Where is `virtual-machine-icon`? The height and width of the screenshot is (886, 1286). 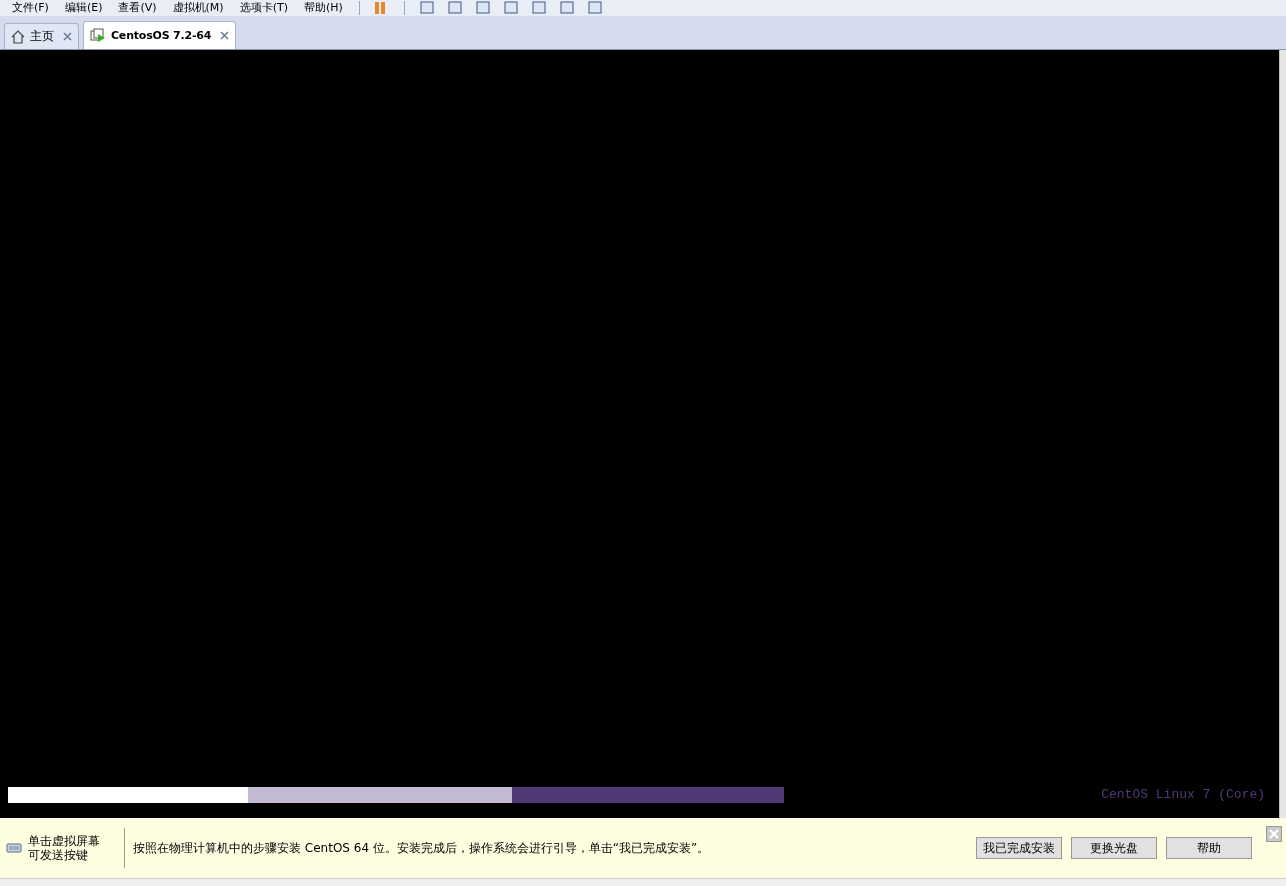
virtual-machine-icon is located at coordinates (98, 35).